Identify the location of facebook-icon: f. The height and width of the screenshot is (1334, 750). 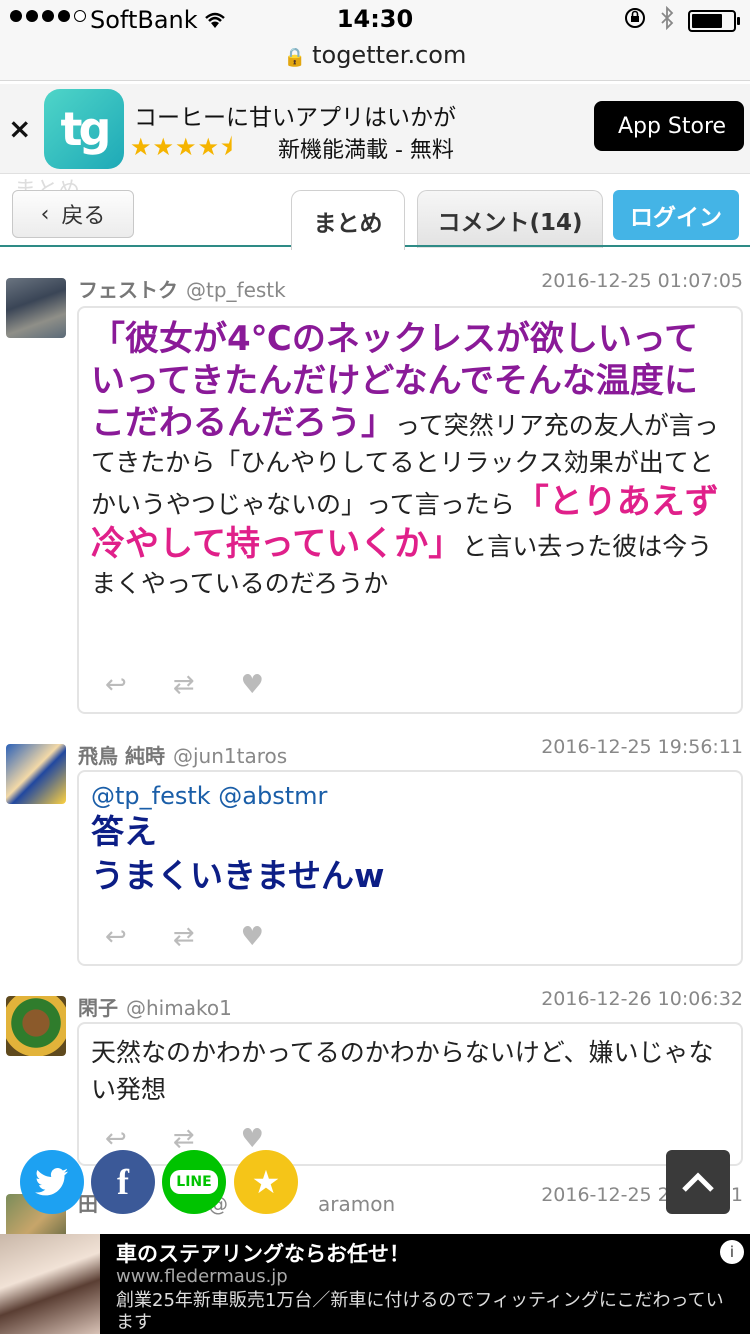
(123, 1182).